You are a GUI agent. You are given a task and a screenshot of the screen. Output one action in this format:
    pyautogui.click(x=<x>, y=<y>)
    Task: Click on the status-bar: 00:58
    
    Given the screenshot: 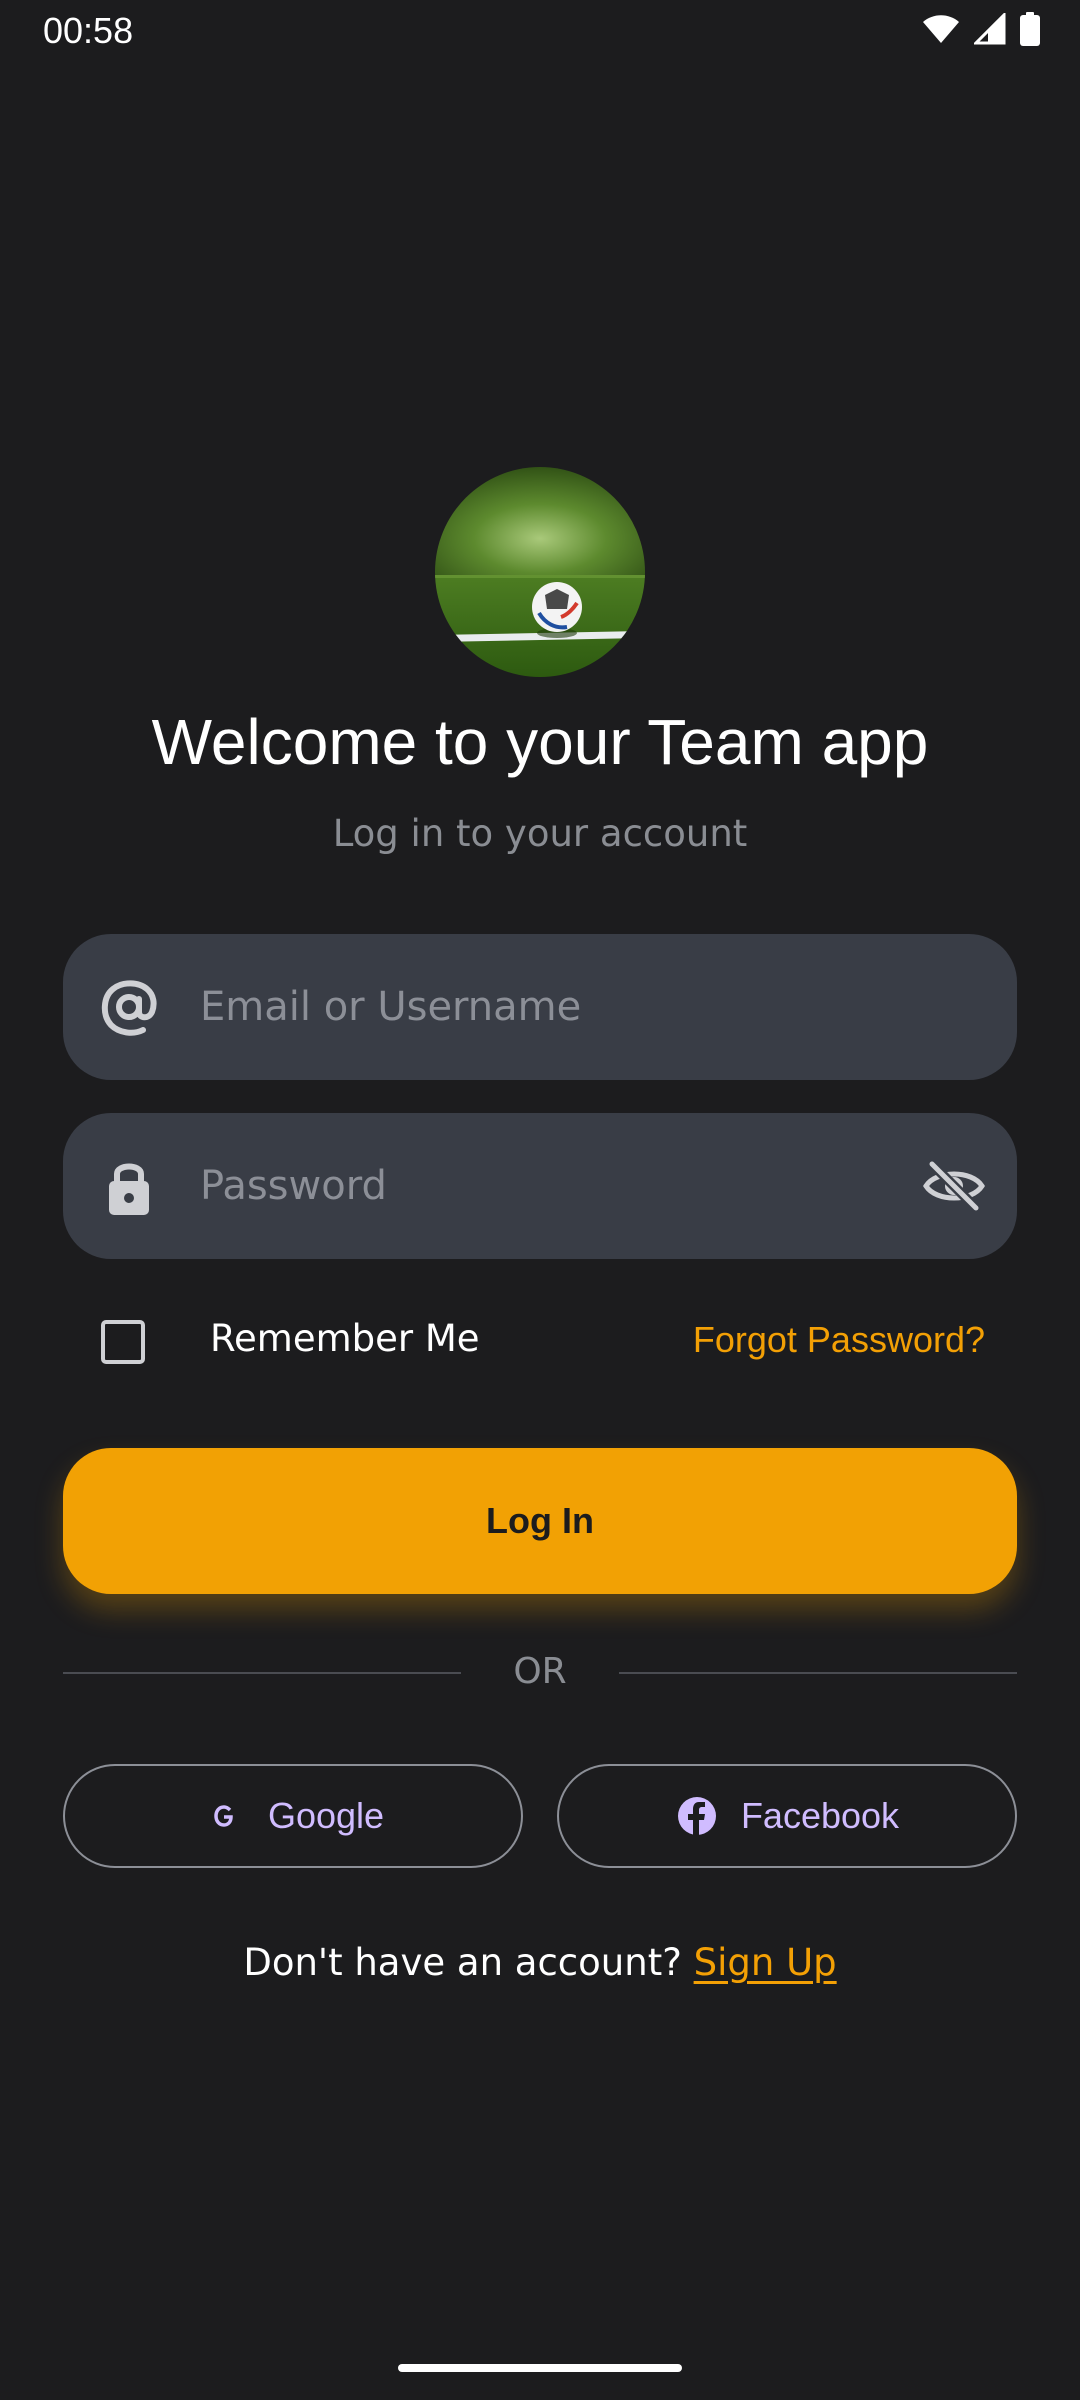 What is the action you would take?
    pyautogui.click(x=540, y=32)
    